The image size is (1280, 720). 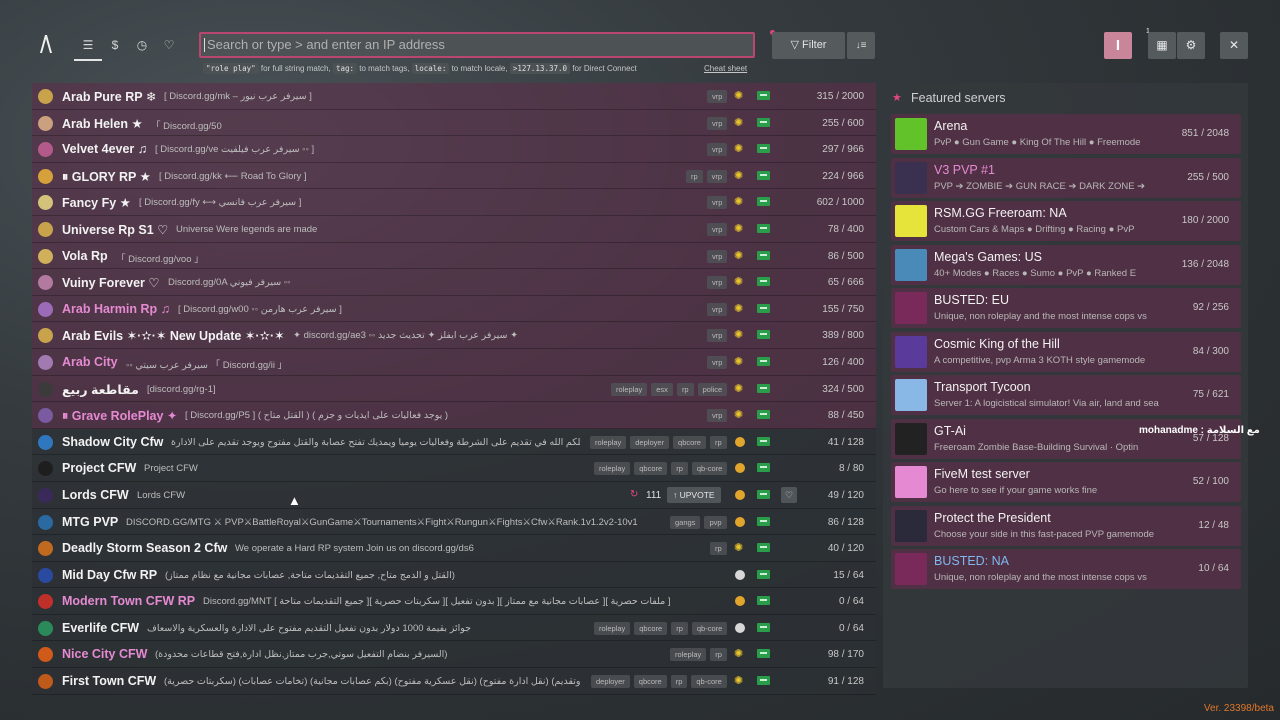 What do you see at coordinates (1118, 45) in the screenshot?
I see `text-cursor-icon: I` at bounding box center [1118, 45].